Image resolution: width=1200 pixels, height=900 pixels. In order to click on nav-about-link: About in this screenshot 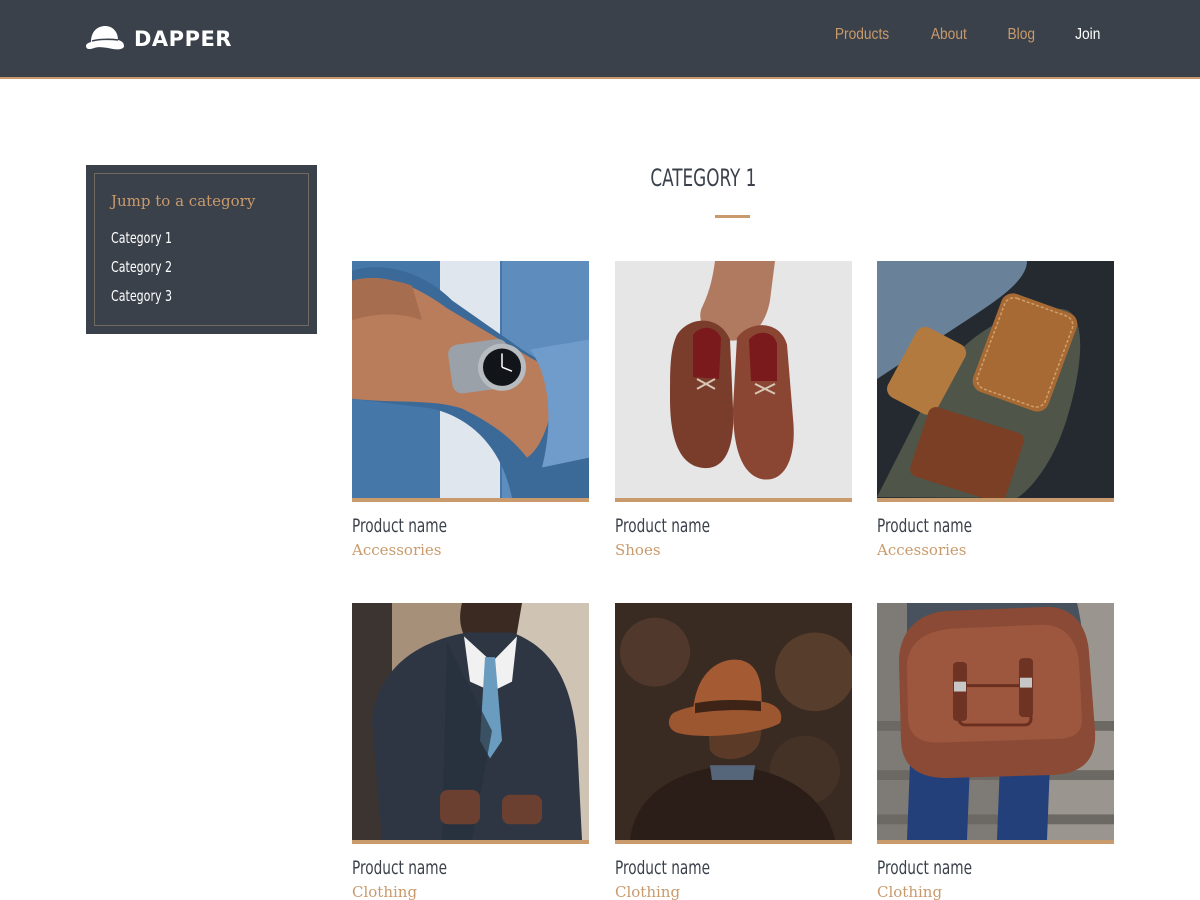, I will do `click(949, 35)`.